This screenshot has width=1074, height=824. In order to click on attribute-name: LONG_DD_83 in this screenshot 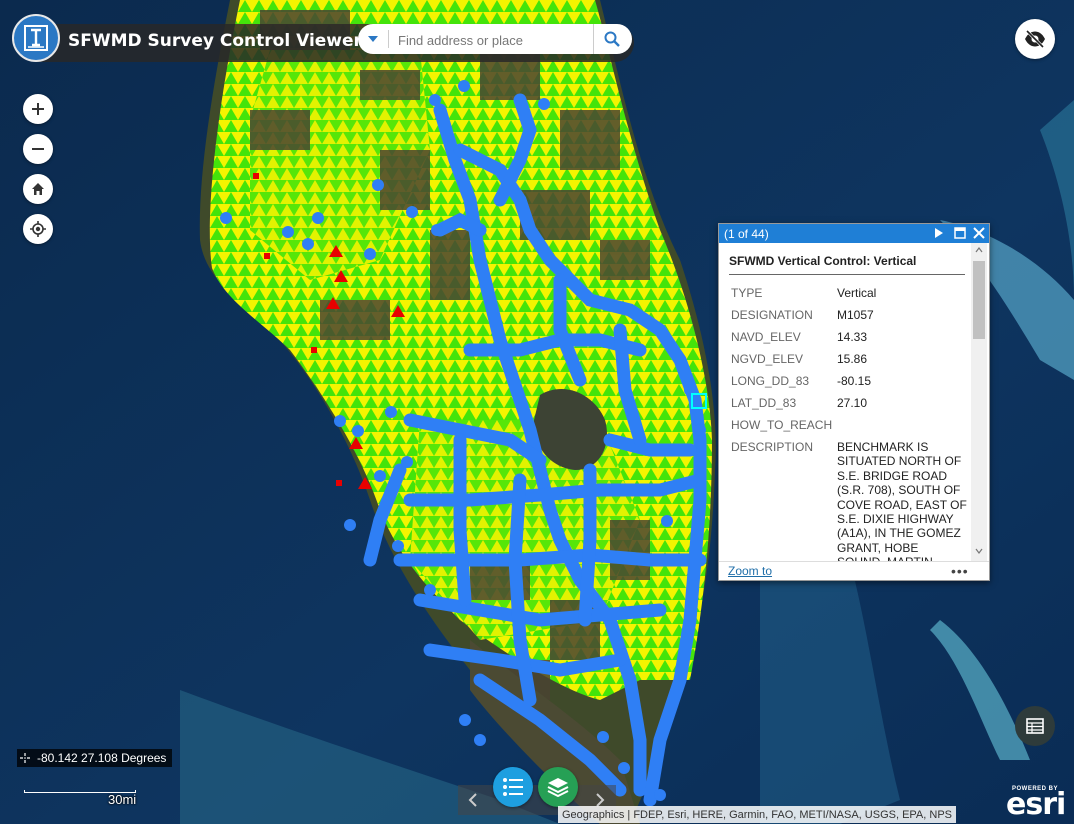, I will do `click(770, 381)`.